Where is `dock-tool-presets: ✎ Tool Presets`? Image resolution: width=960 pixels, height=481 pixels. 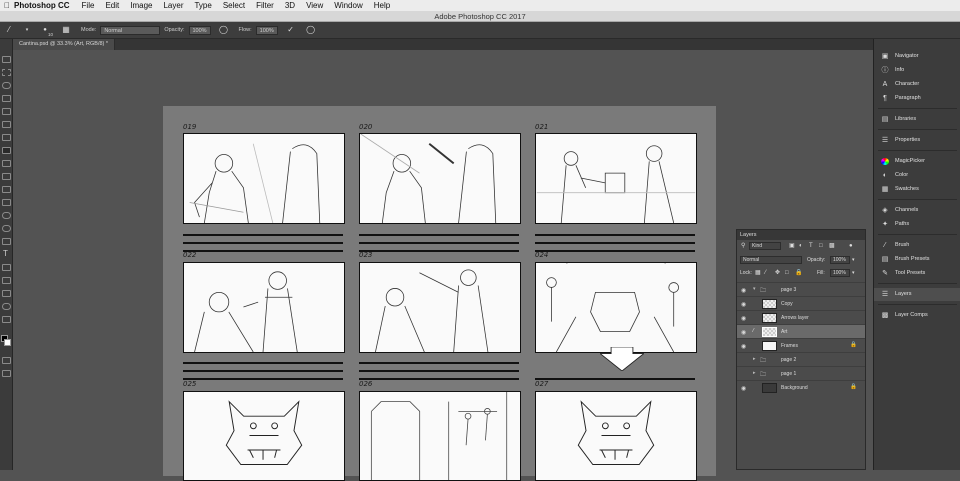 dock-tool-presets: ✎ Tool Presets is located at coordinates (917, 273).